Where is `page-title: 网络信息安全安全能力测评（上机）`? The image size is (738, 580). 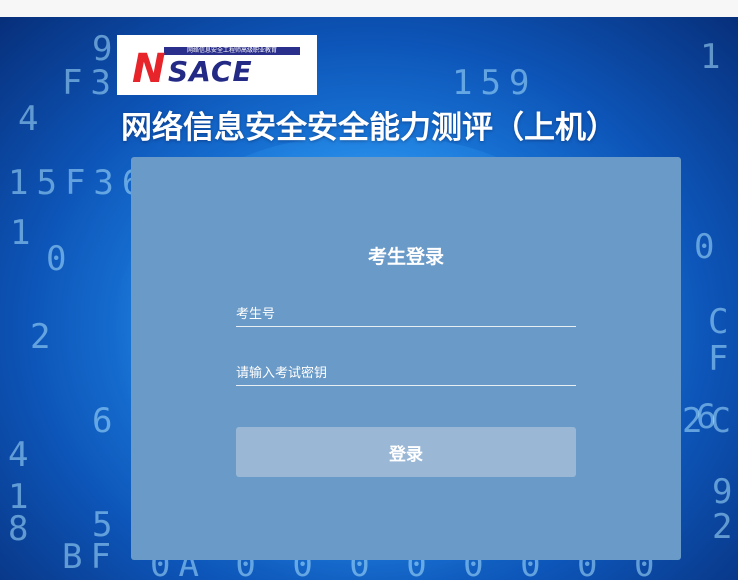
page-title: 网络信息安全安全能力测评（上机） is located at coordinates (369, 127).